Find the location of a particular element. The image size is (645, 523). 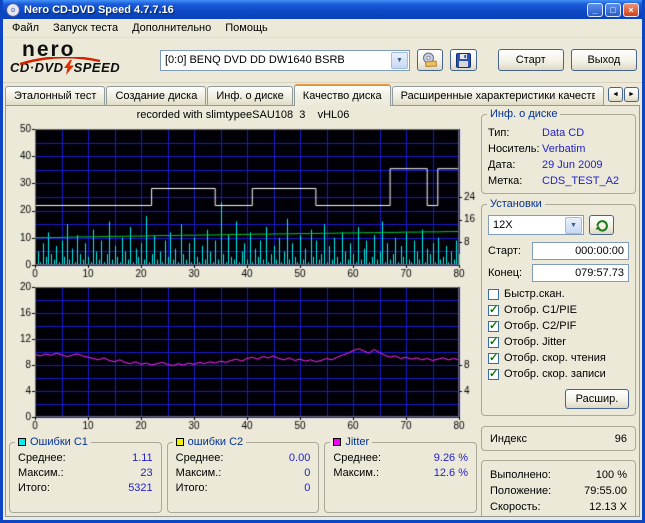

refresh-icon is located at coordinates (601, 226).